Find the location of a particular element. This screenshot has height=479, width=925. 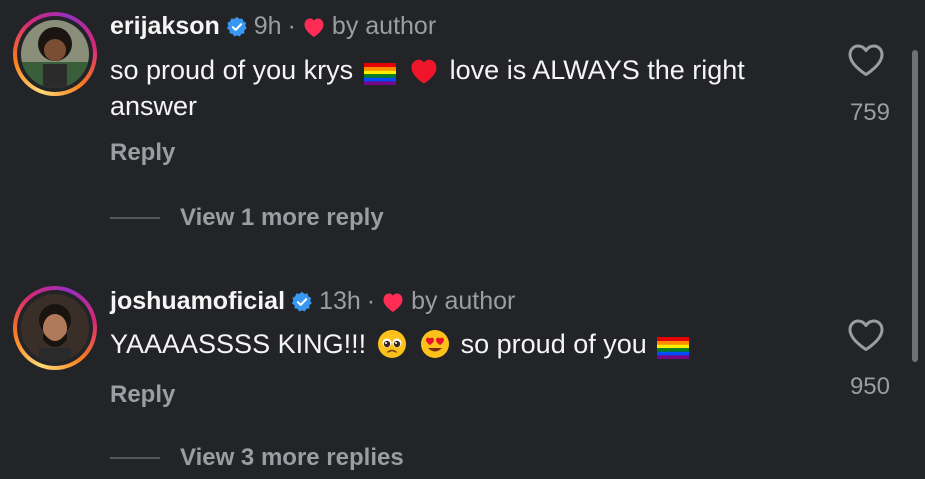

comment-time: 13h is located at coordinates (340, 301).